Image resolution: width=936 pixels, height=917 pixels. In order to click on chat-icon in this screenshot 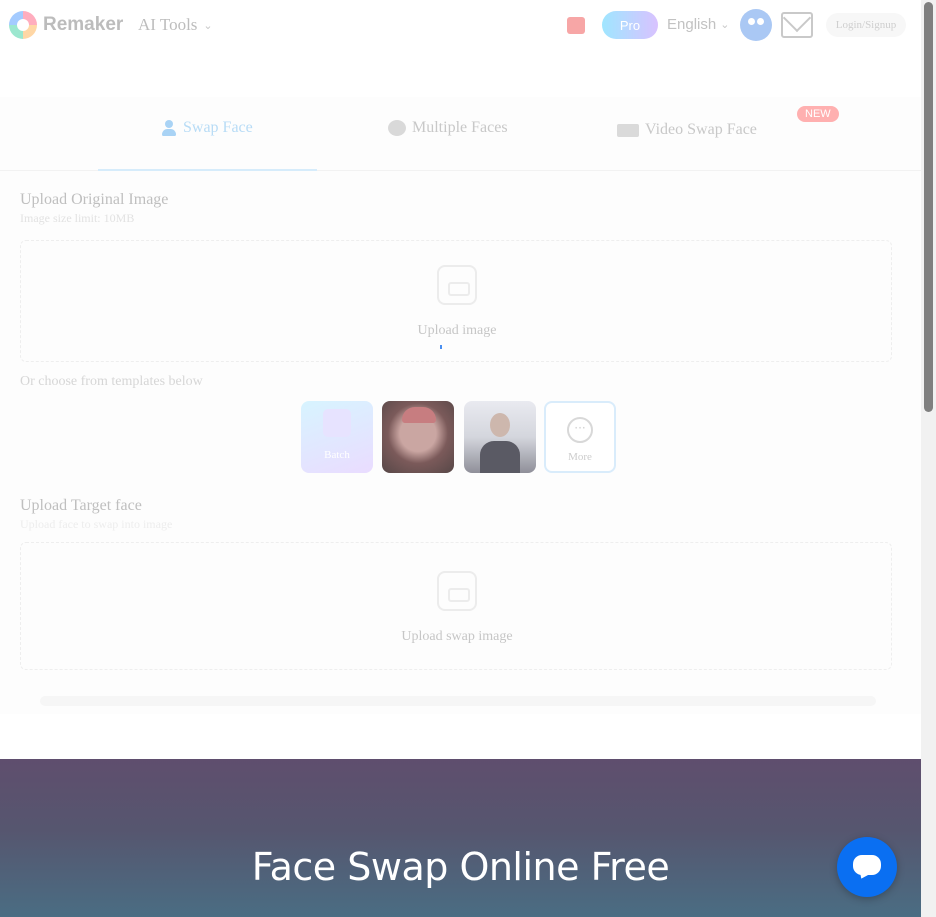, I will do `click(867, 865)`.